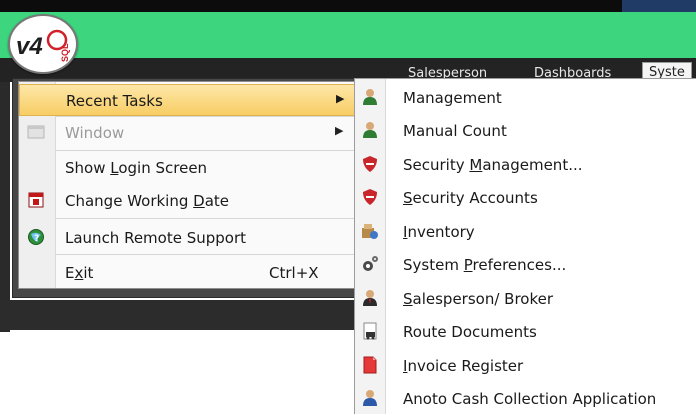 The width and height of the screenshot is (696, 415). I want to click on title-bar, so click(348, 6).